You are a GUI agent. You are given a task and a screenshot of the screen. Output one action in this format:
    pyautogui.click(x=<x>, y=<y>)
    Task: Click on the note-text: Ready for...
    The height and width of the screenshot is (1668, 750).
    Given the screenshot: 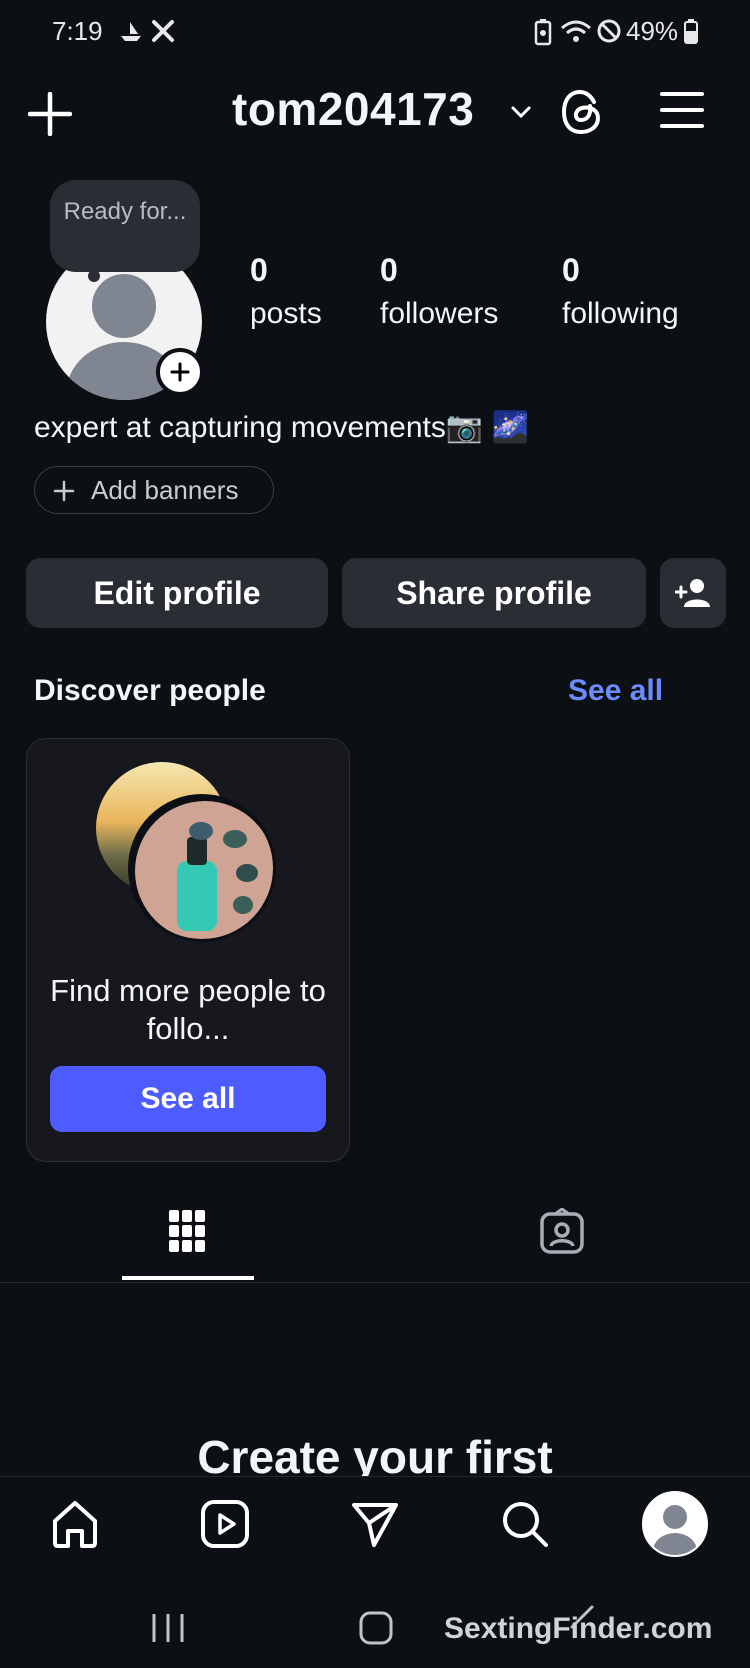 What is the action you would take?
    pyautogui.click(x=125, y=211)
    